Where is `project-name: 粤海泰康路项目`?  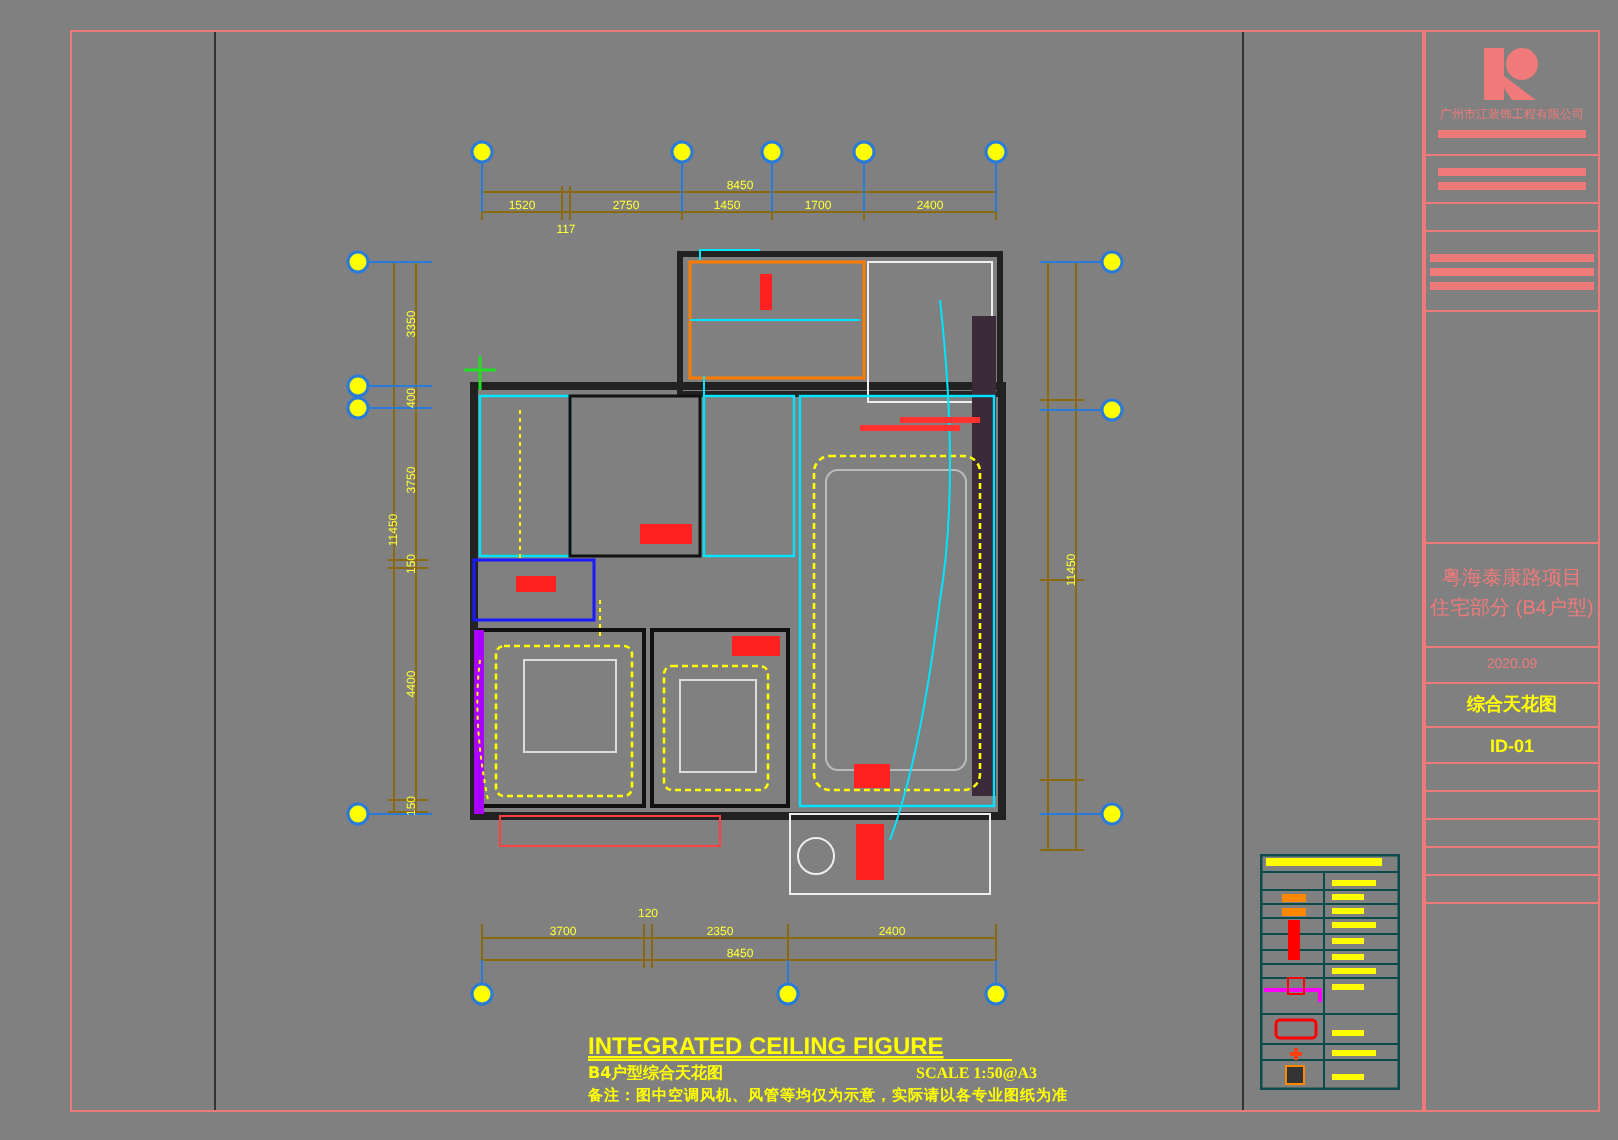 project-name: 粤海泰康路项目 is located at coordinates (1512, 580).